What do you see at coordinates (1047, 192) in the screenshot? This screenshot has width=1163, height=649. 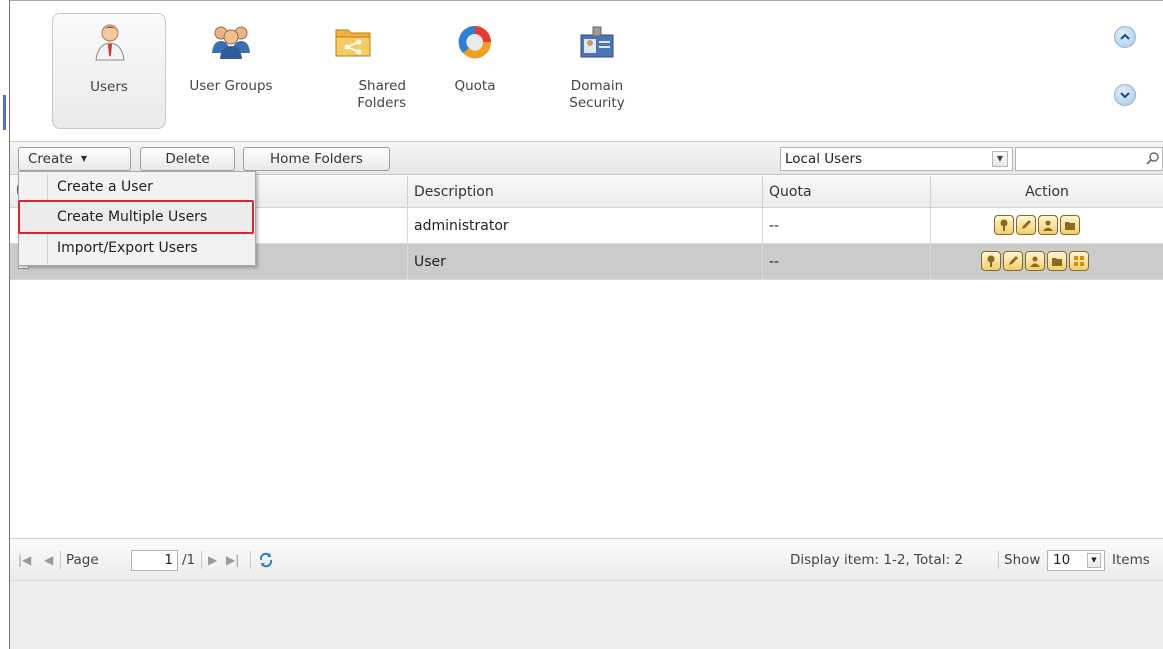 I see `column-action: Action` at bounding box center [1047, 192].